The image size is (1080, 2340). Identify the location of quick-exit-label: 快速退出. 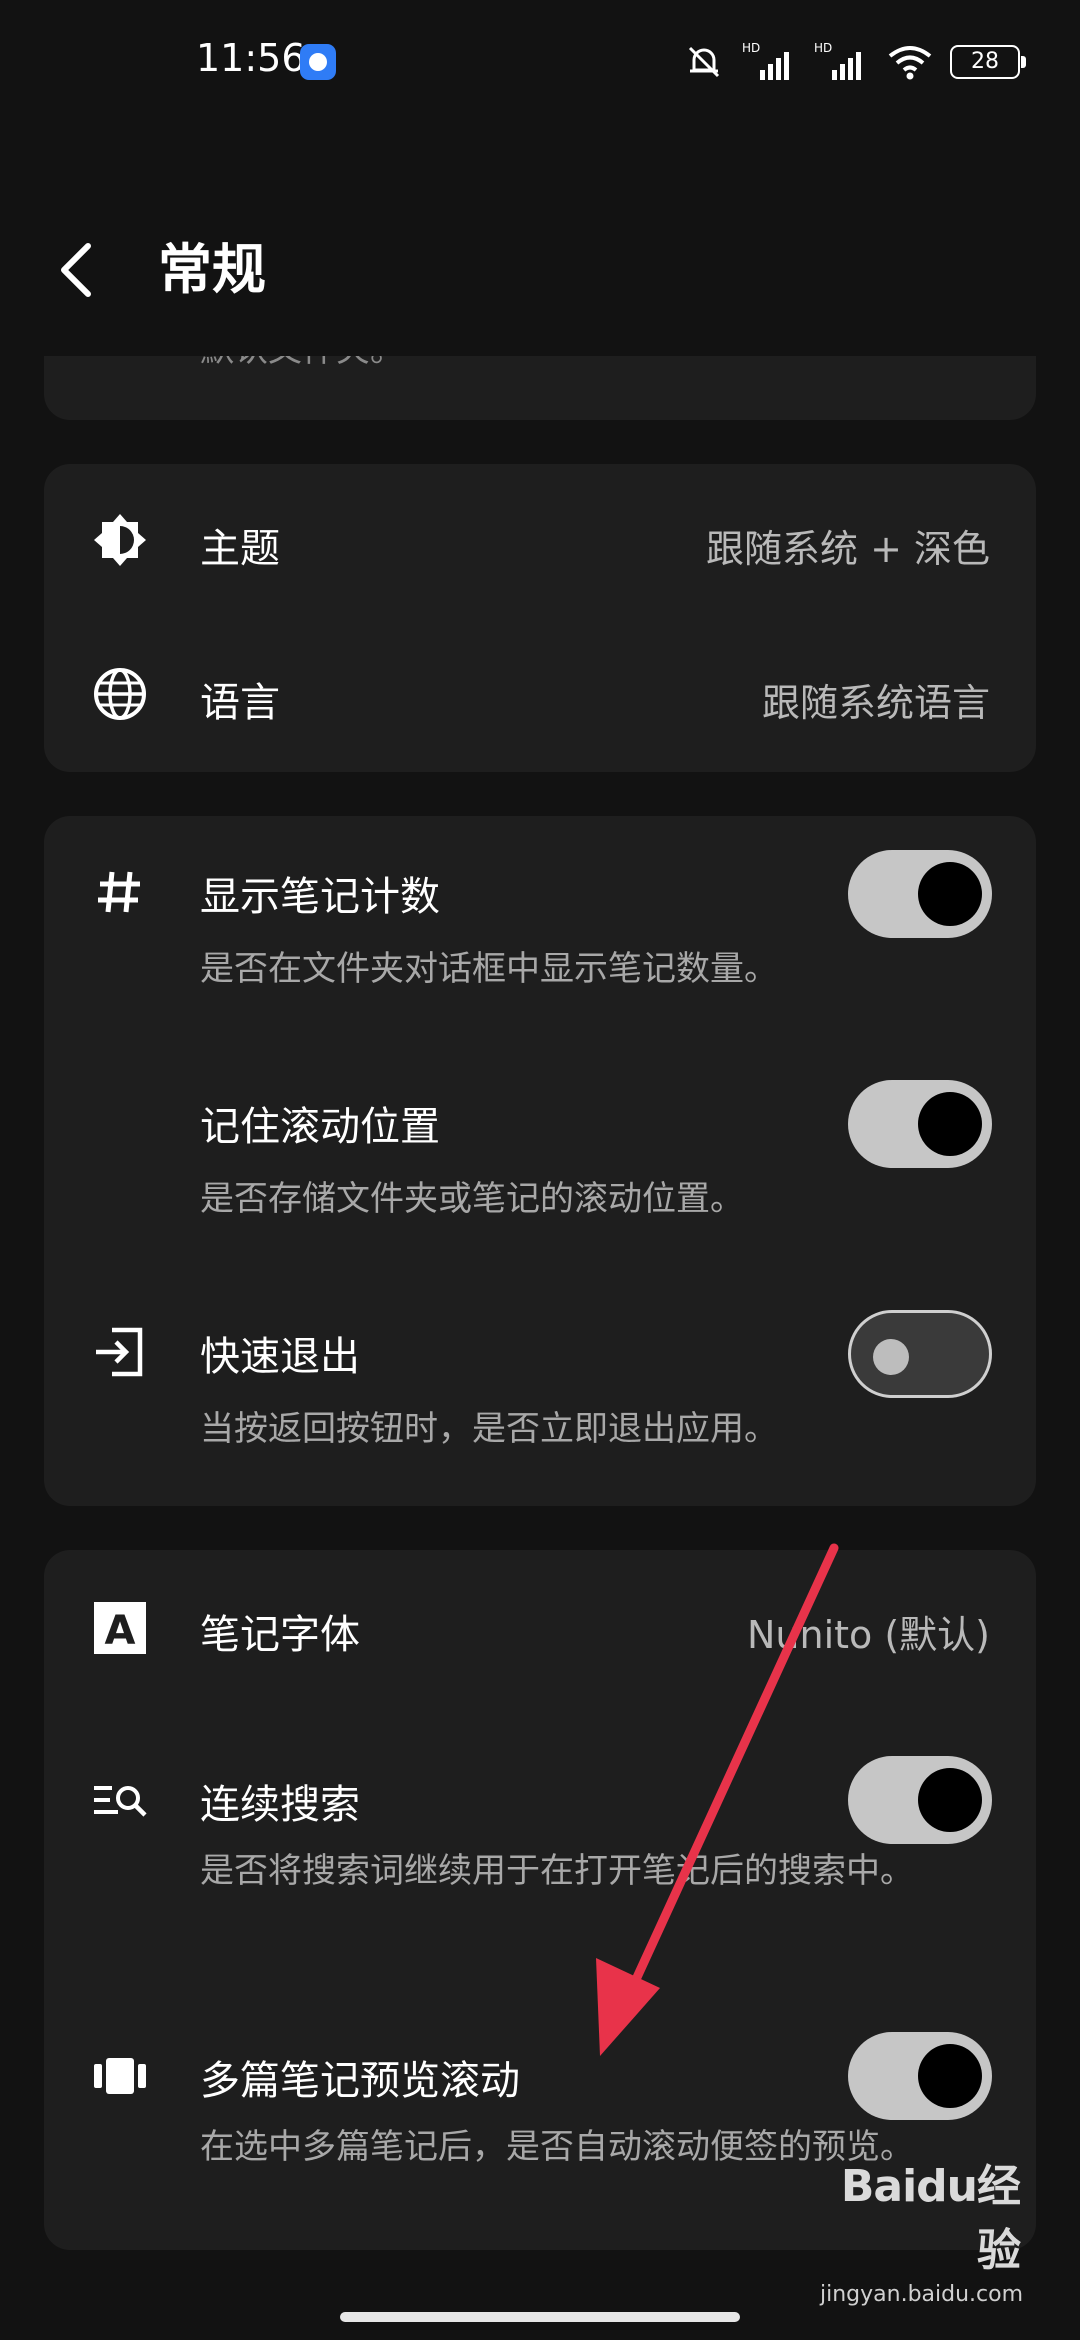
(280, 1357).